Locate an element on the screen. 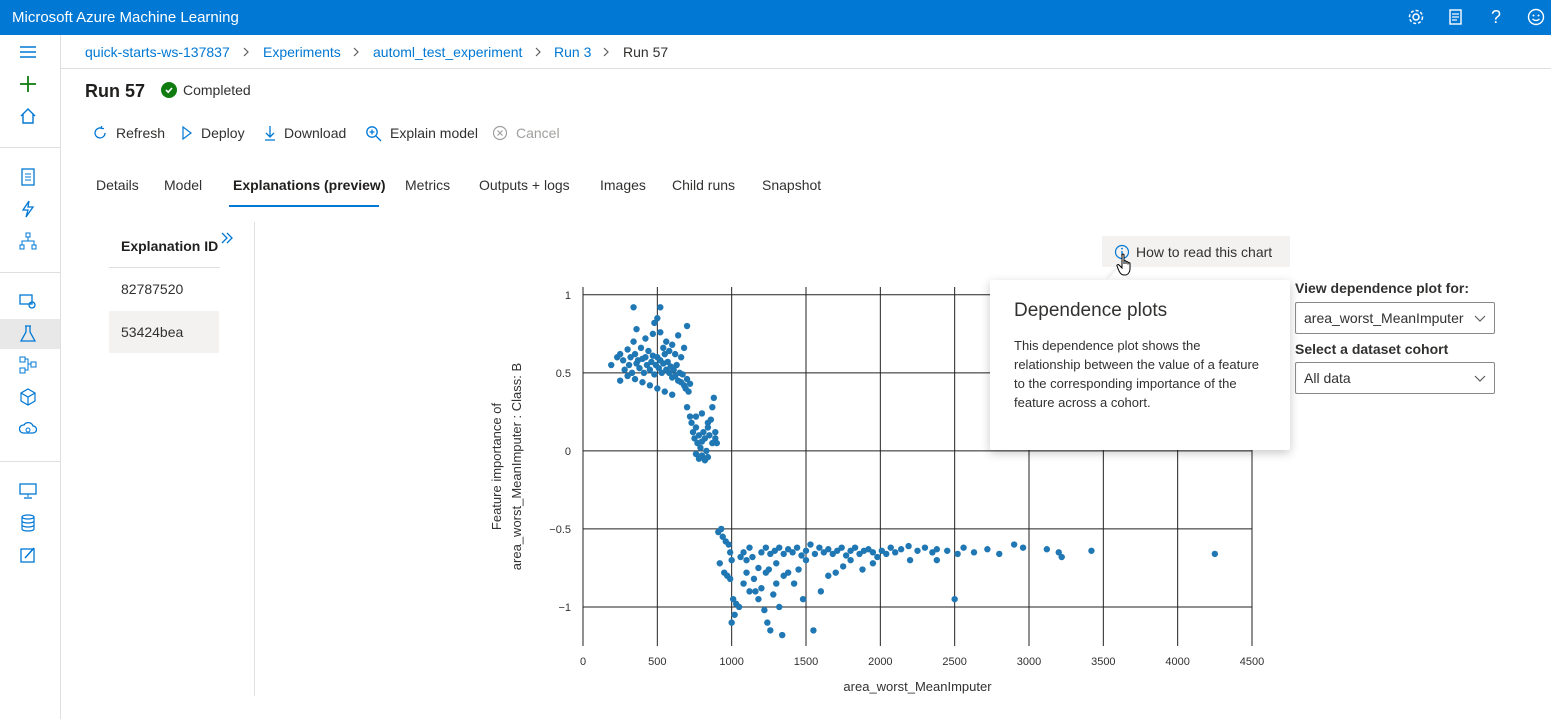 This screenshot has height=719, width=1551. how-to-read-label: How to read this chart is located at coordinates (1204, 251).